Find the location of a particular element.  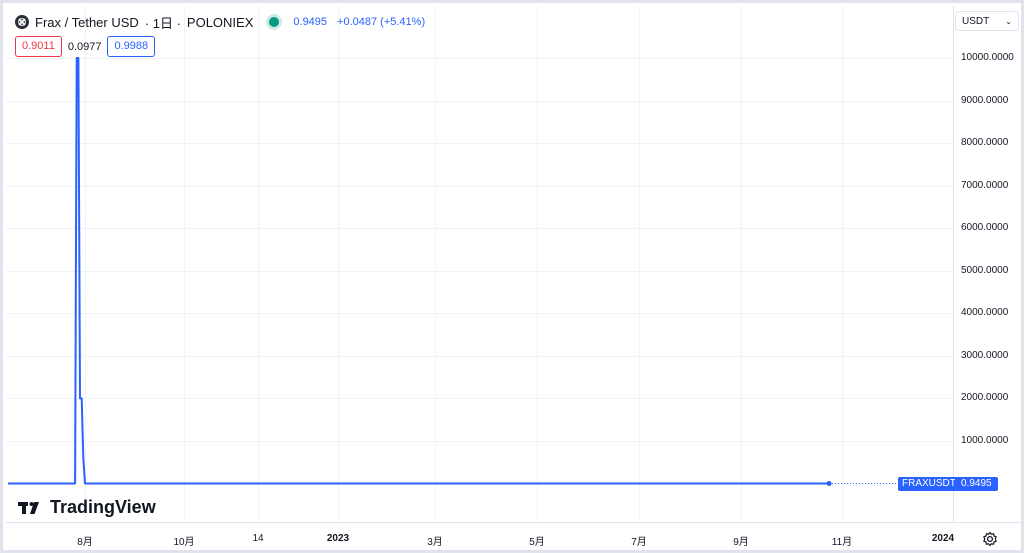

last-price-tag: 0.9495 is located at coordinates (976, 484).